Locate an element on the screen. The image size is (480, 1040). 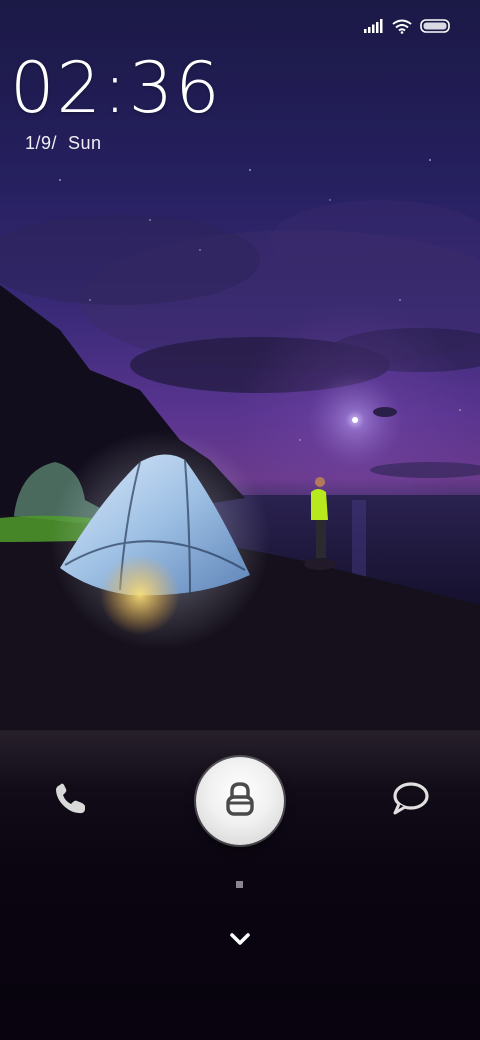
page-indicator-dot is located at coordinates (239, 884).